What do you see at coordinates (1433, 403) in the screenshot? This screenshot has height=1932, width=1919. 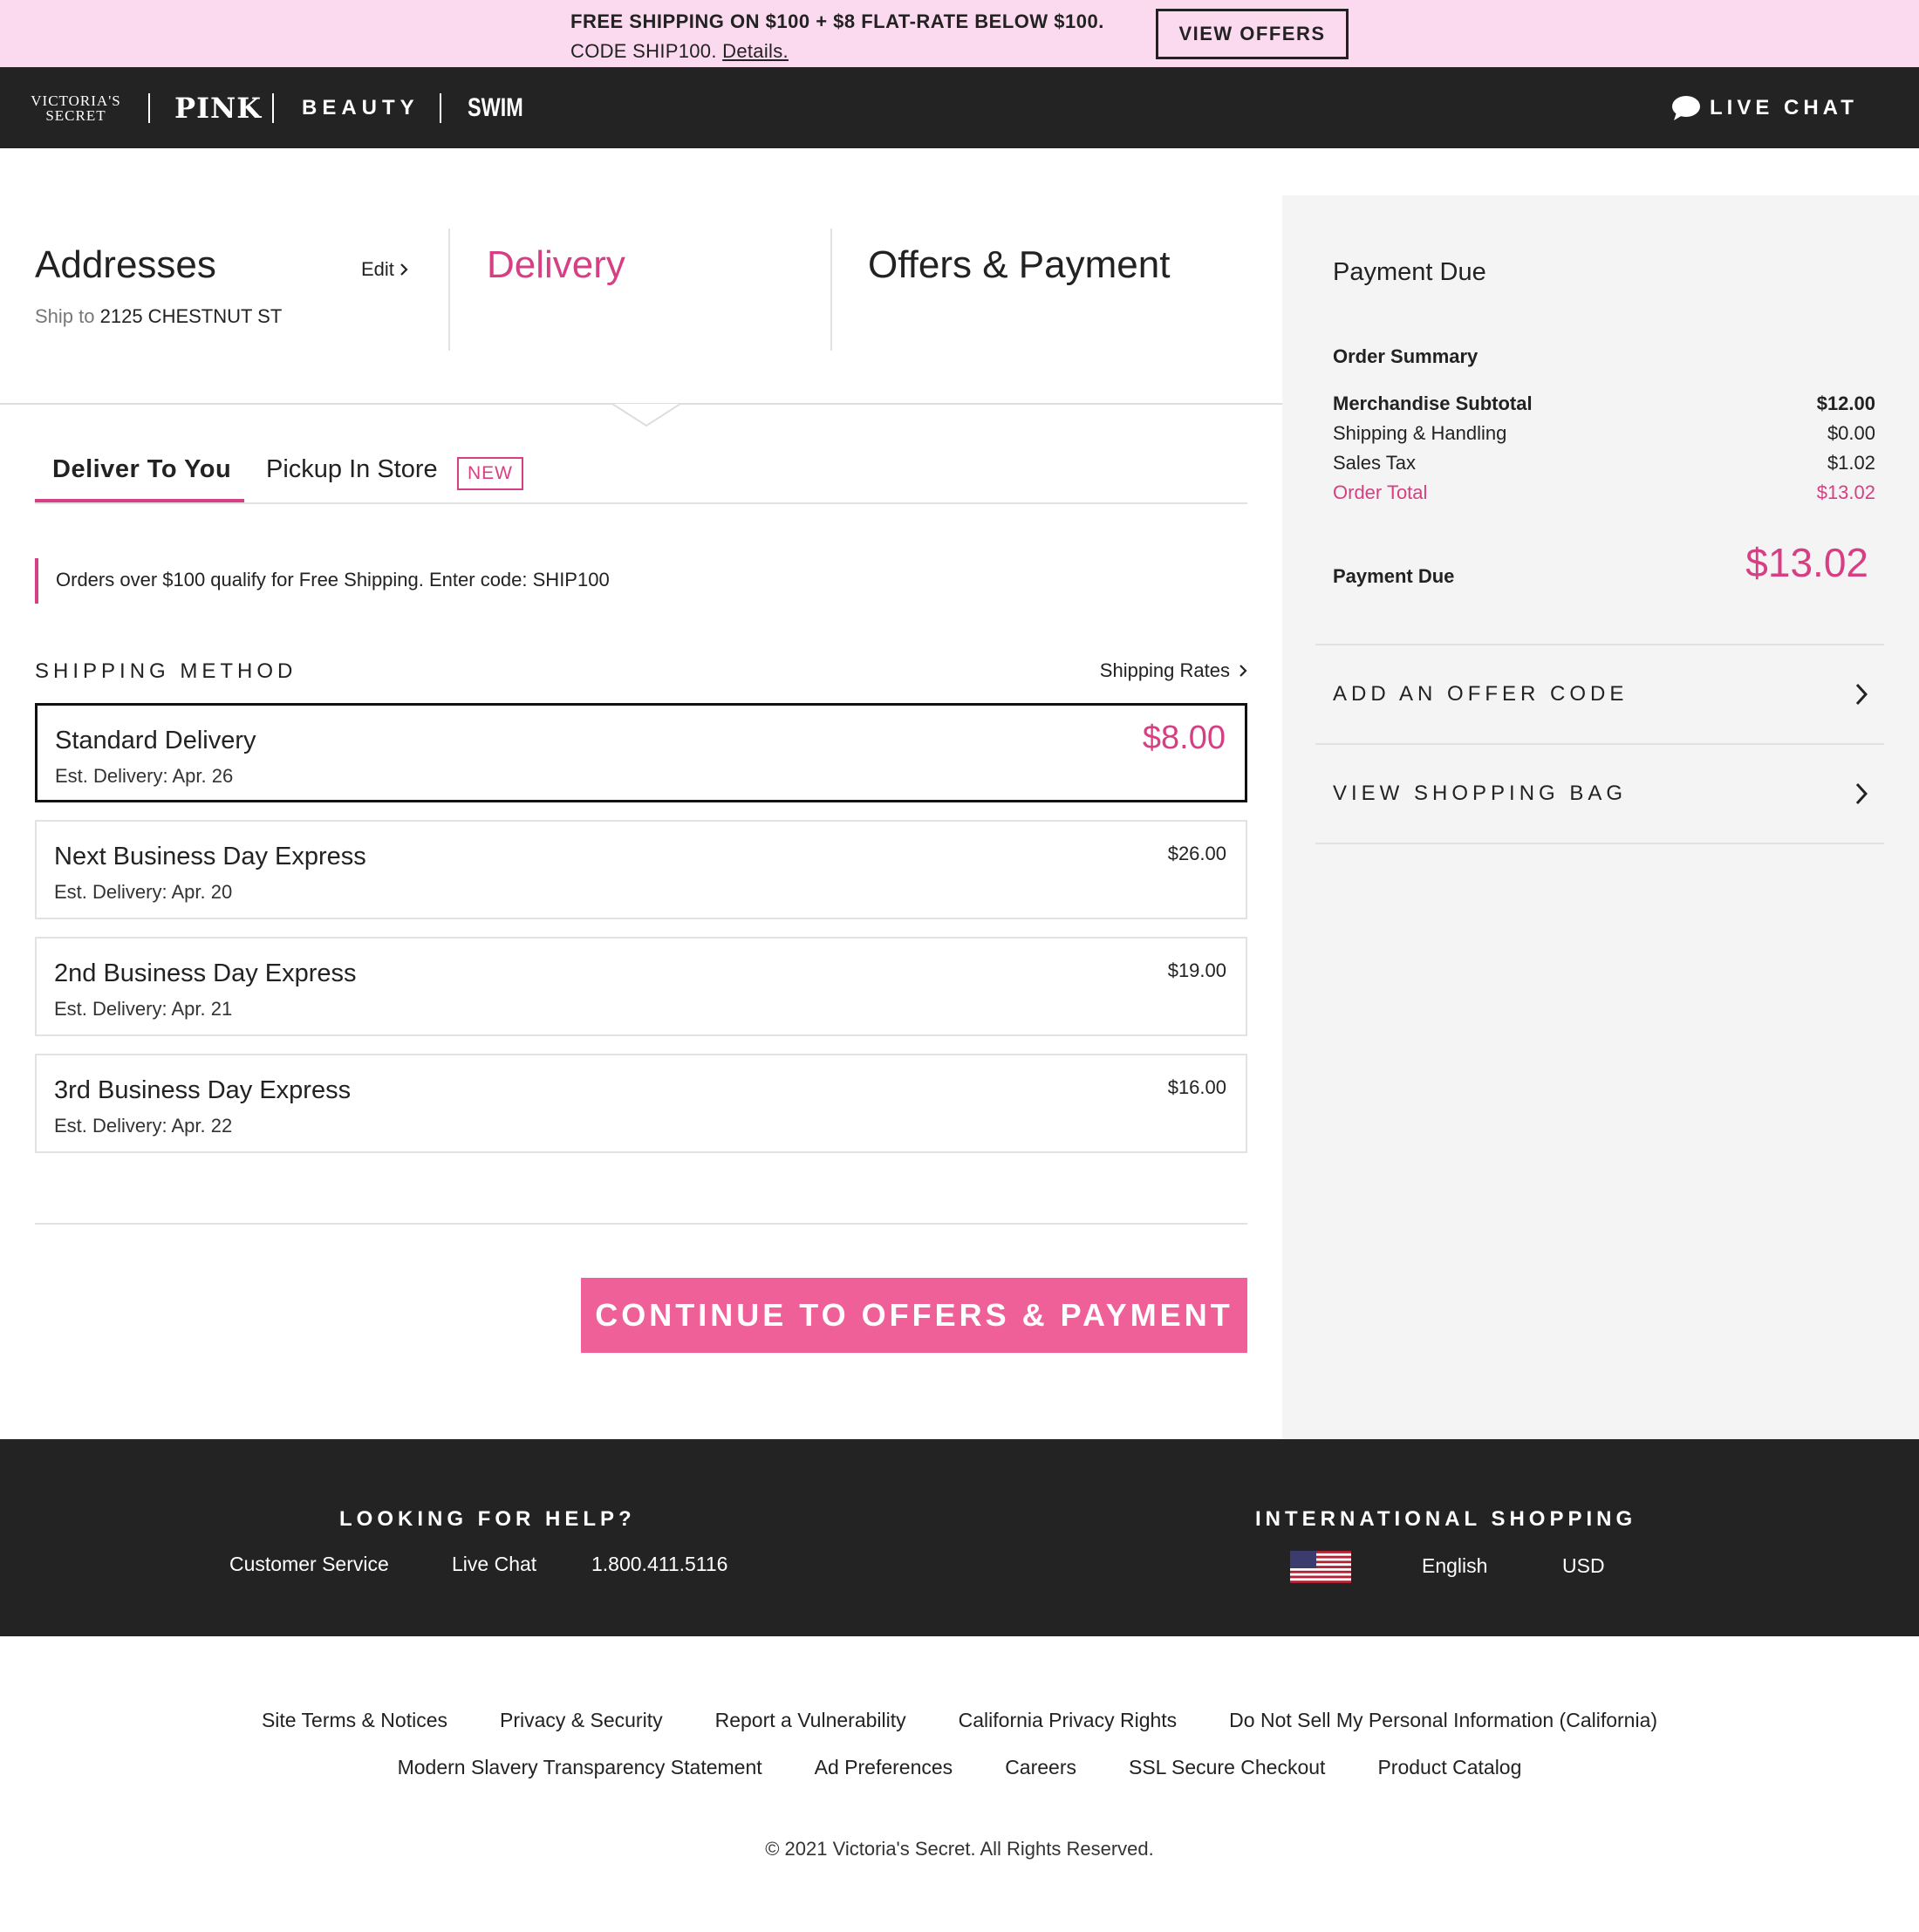 I see `summary-label: Merchandise Subtotal` at bounding box center [1433, 403].